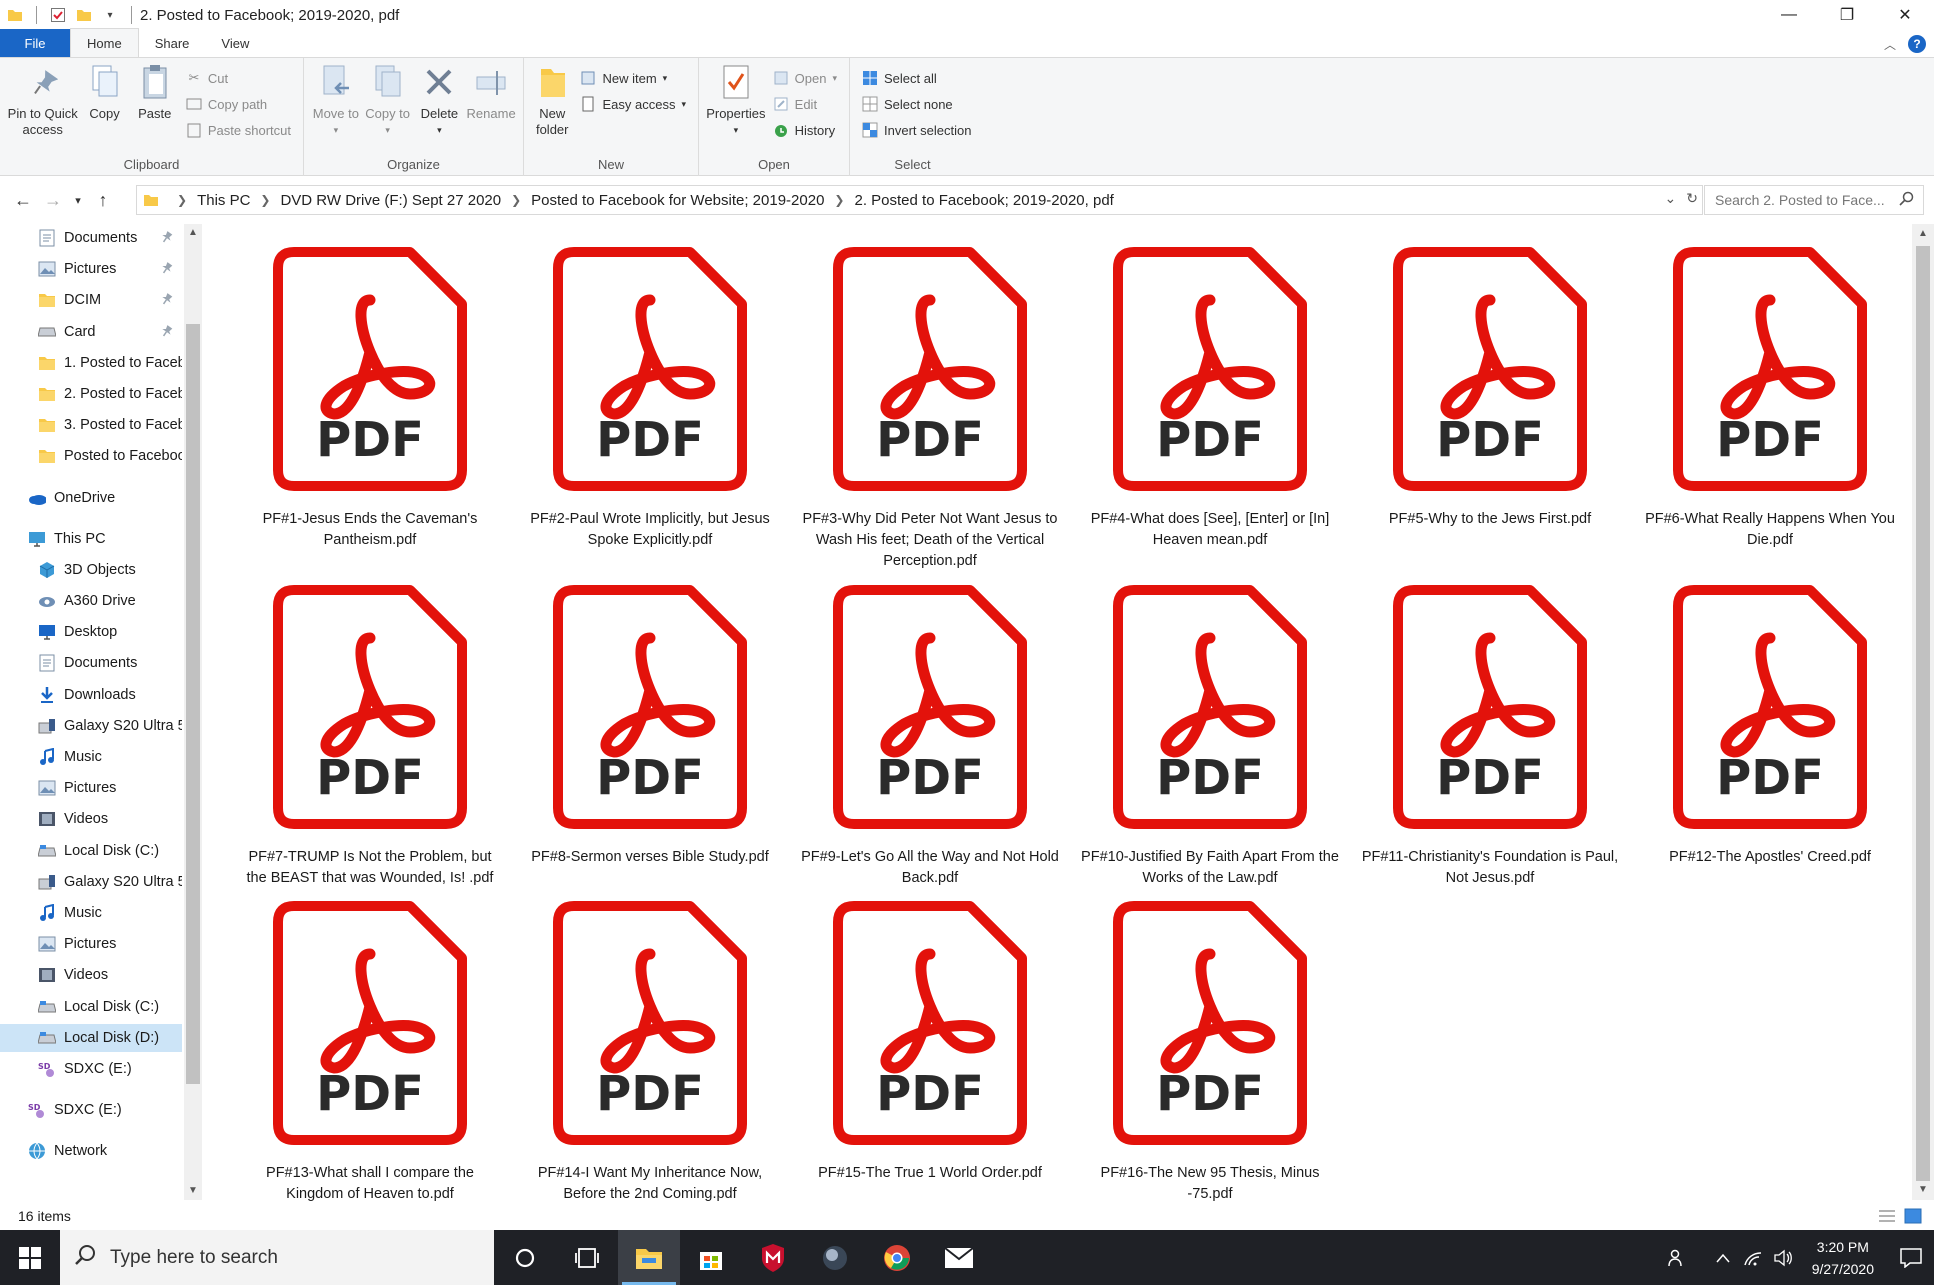  What do you see at coordinates (91, 332) in the screenshot?
I see `quick-access-item: Card` at bounding box center [91, 332].